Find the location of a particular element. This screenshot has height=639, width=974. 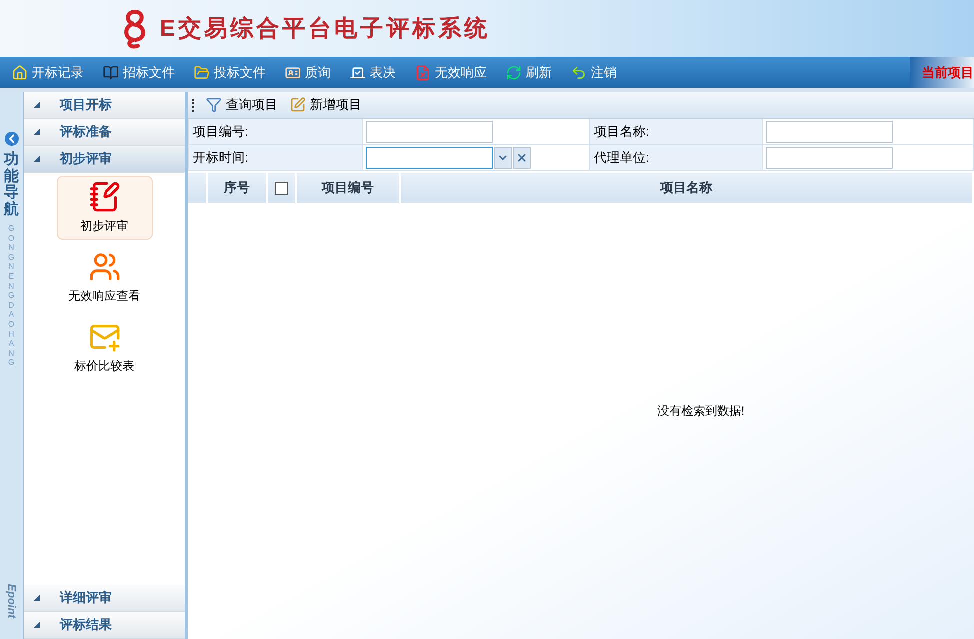

nav-strip-title: 功能导航 is located at coordinates (11, 185).